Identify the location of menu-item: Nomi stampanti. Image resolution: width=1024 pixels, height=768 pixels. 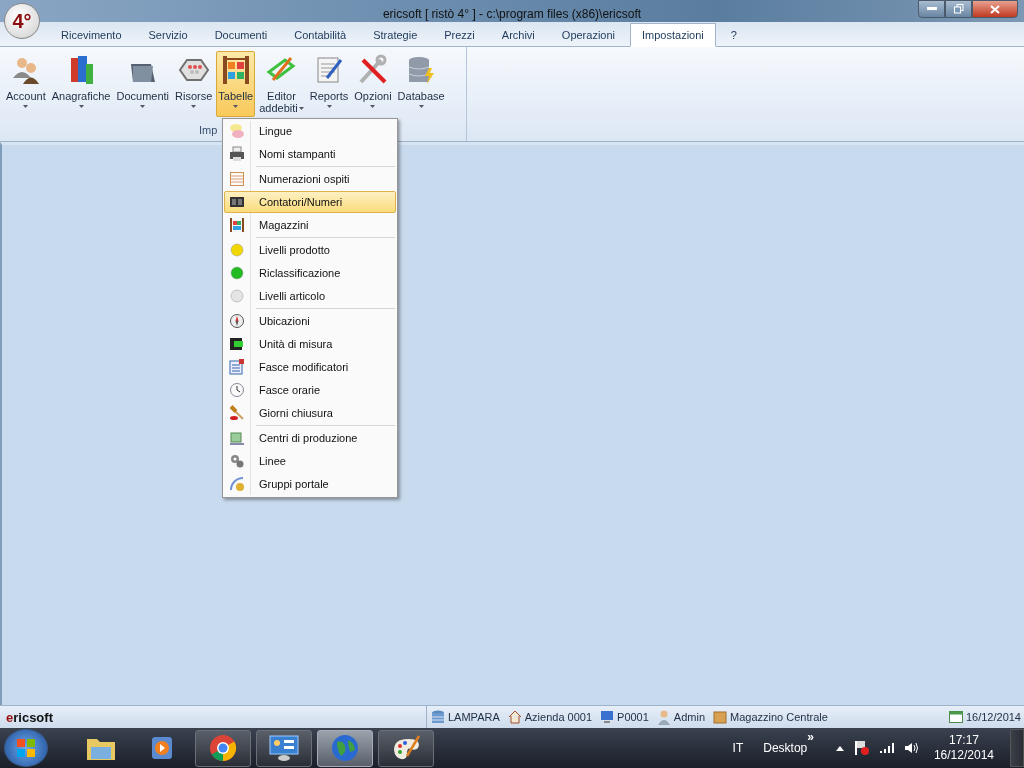
(310, 154).